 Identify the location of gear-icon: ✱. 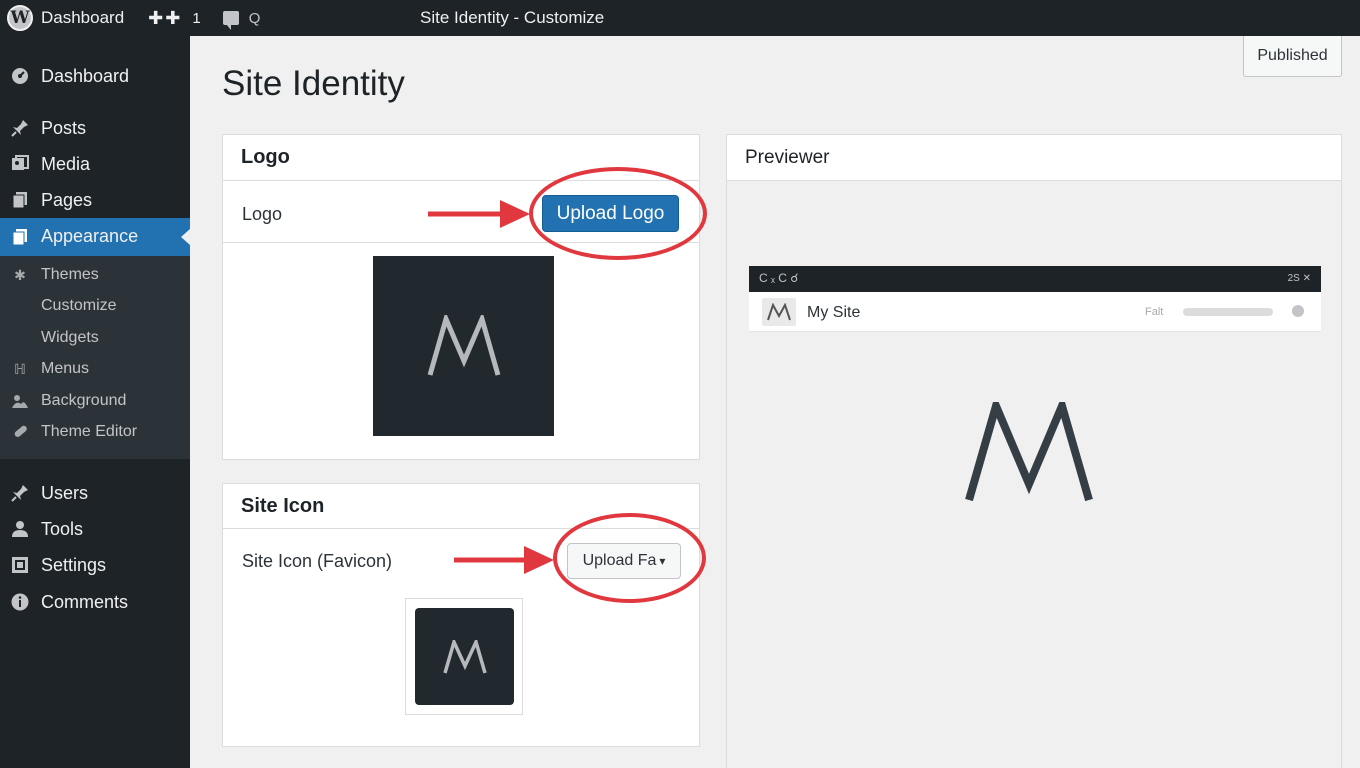
(20, 274).